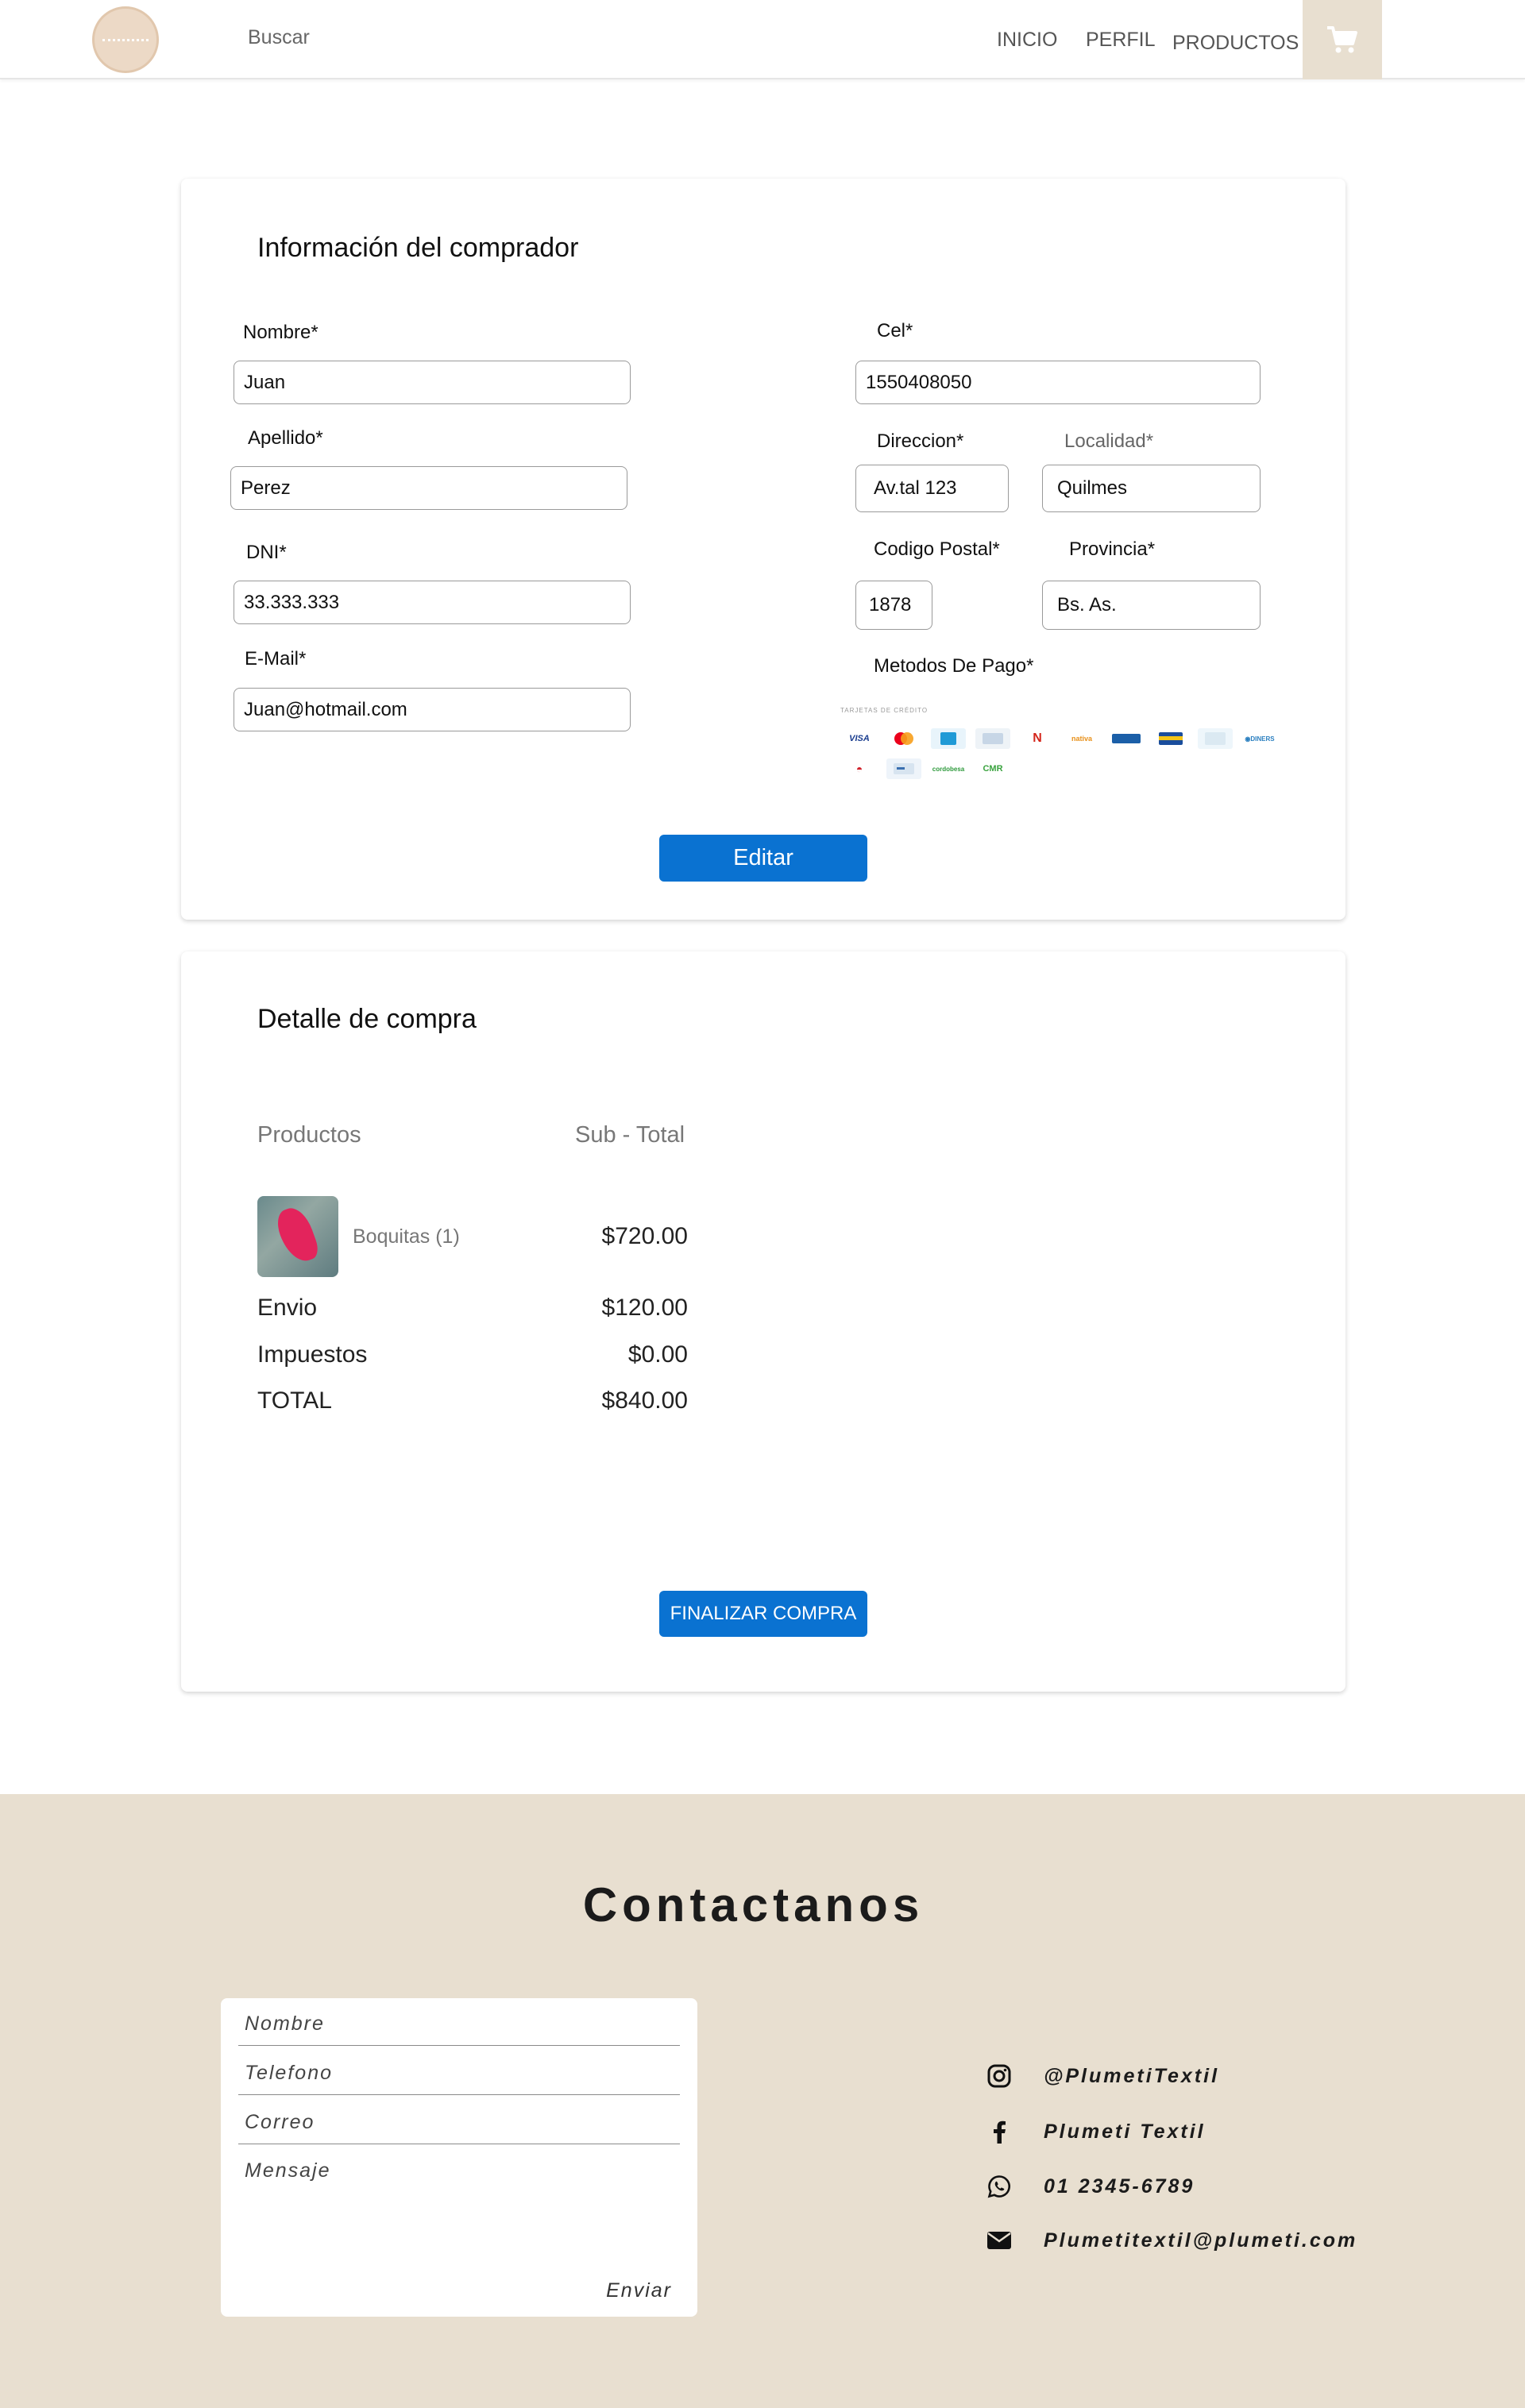  Describe the element at coordinates (763, 858) in the screenshot. I see `edit-button: Editar` at that location.